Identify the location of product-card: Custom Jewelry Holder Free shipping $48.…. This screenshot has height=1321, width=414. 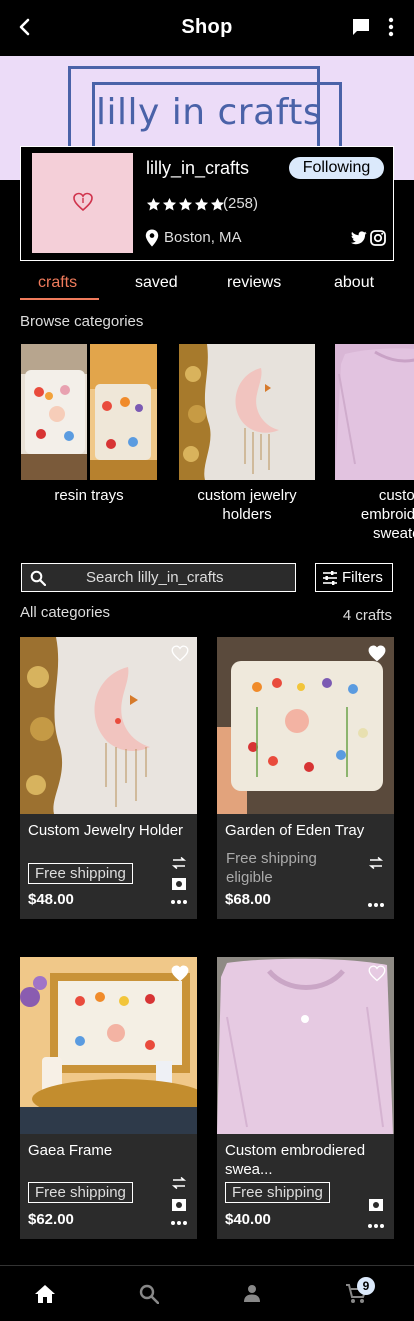
(108, 778).